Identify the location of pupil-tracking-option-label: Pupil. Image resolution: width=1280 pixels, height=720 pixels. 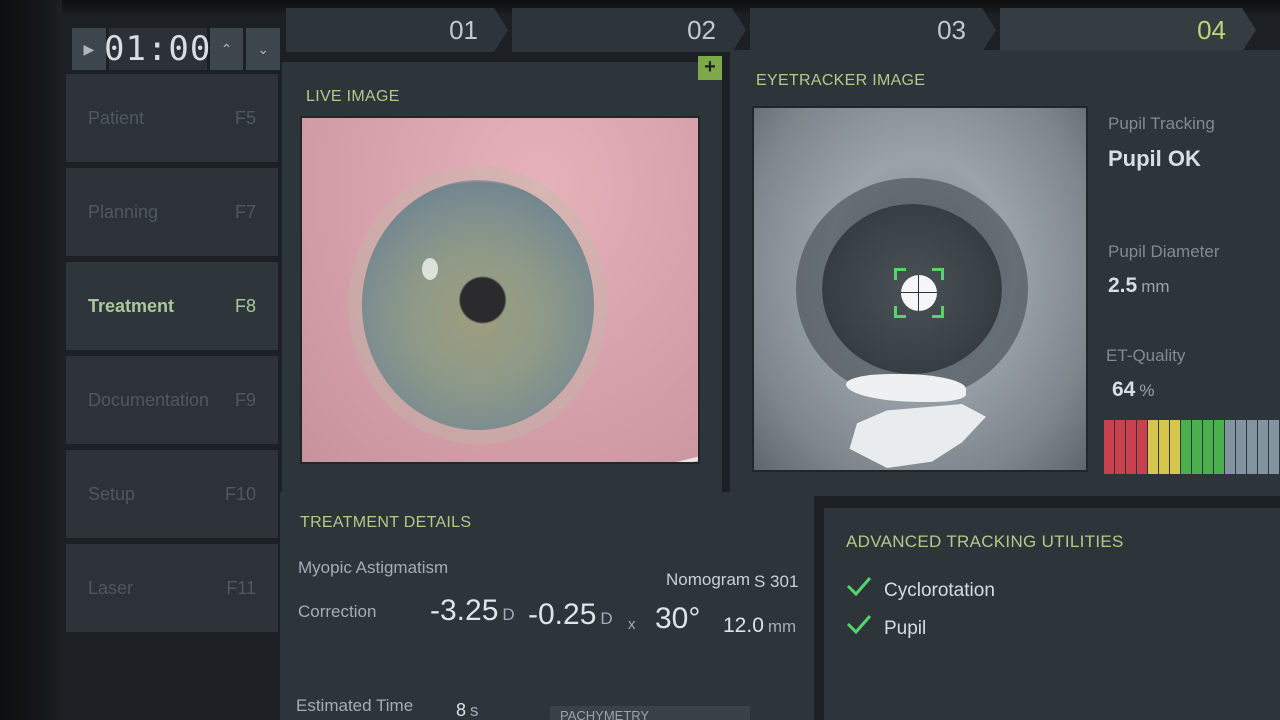
(905, 628).